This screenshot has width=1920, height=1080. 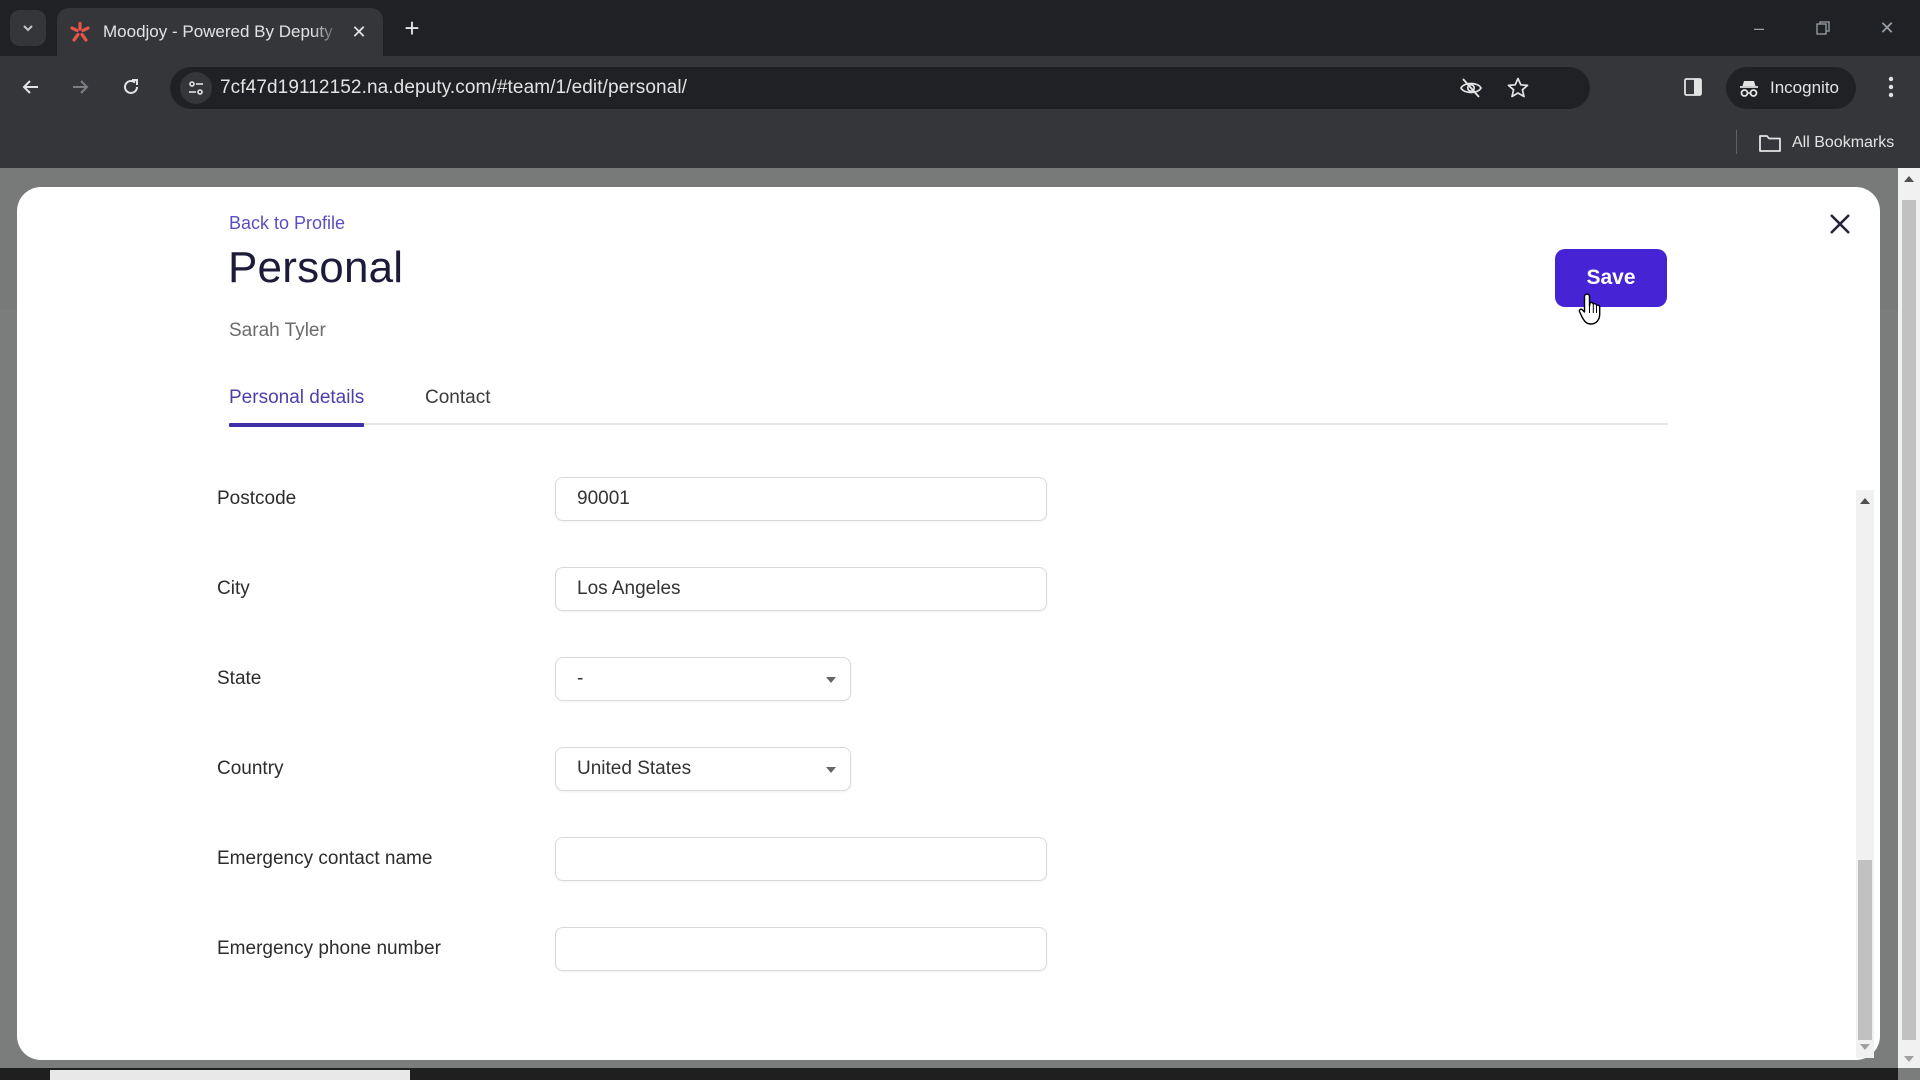 I want to click on employee-name: Sarah Tyler, so click(x=277, y=330).